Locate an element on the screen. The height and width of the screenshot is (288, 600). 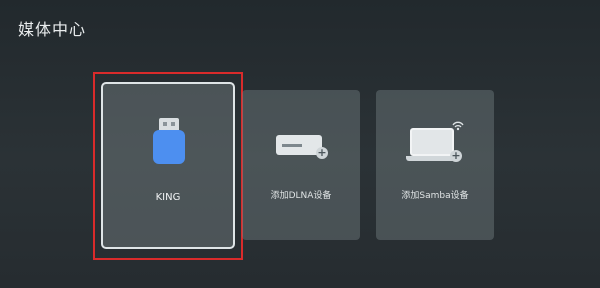
usb-drive-icon is located at coordinates (169, 142).